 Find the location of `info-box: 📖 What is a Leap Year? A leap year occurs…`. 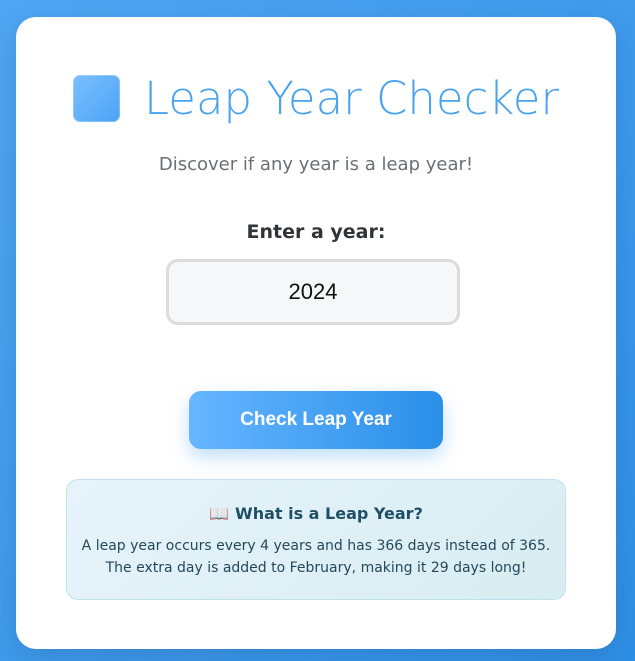

info-box: 📖 What is a Leap Year? A leap year occurs… is located at coordinates (316, 539).